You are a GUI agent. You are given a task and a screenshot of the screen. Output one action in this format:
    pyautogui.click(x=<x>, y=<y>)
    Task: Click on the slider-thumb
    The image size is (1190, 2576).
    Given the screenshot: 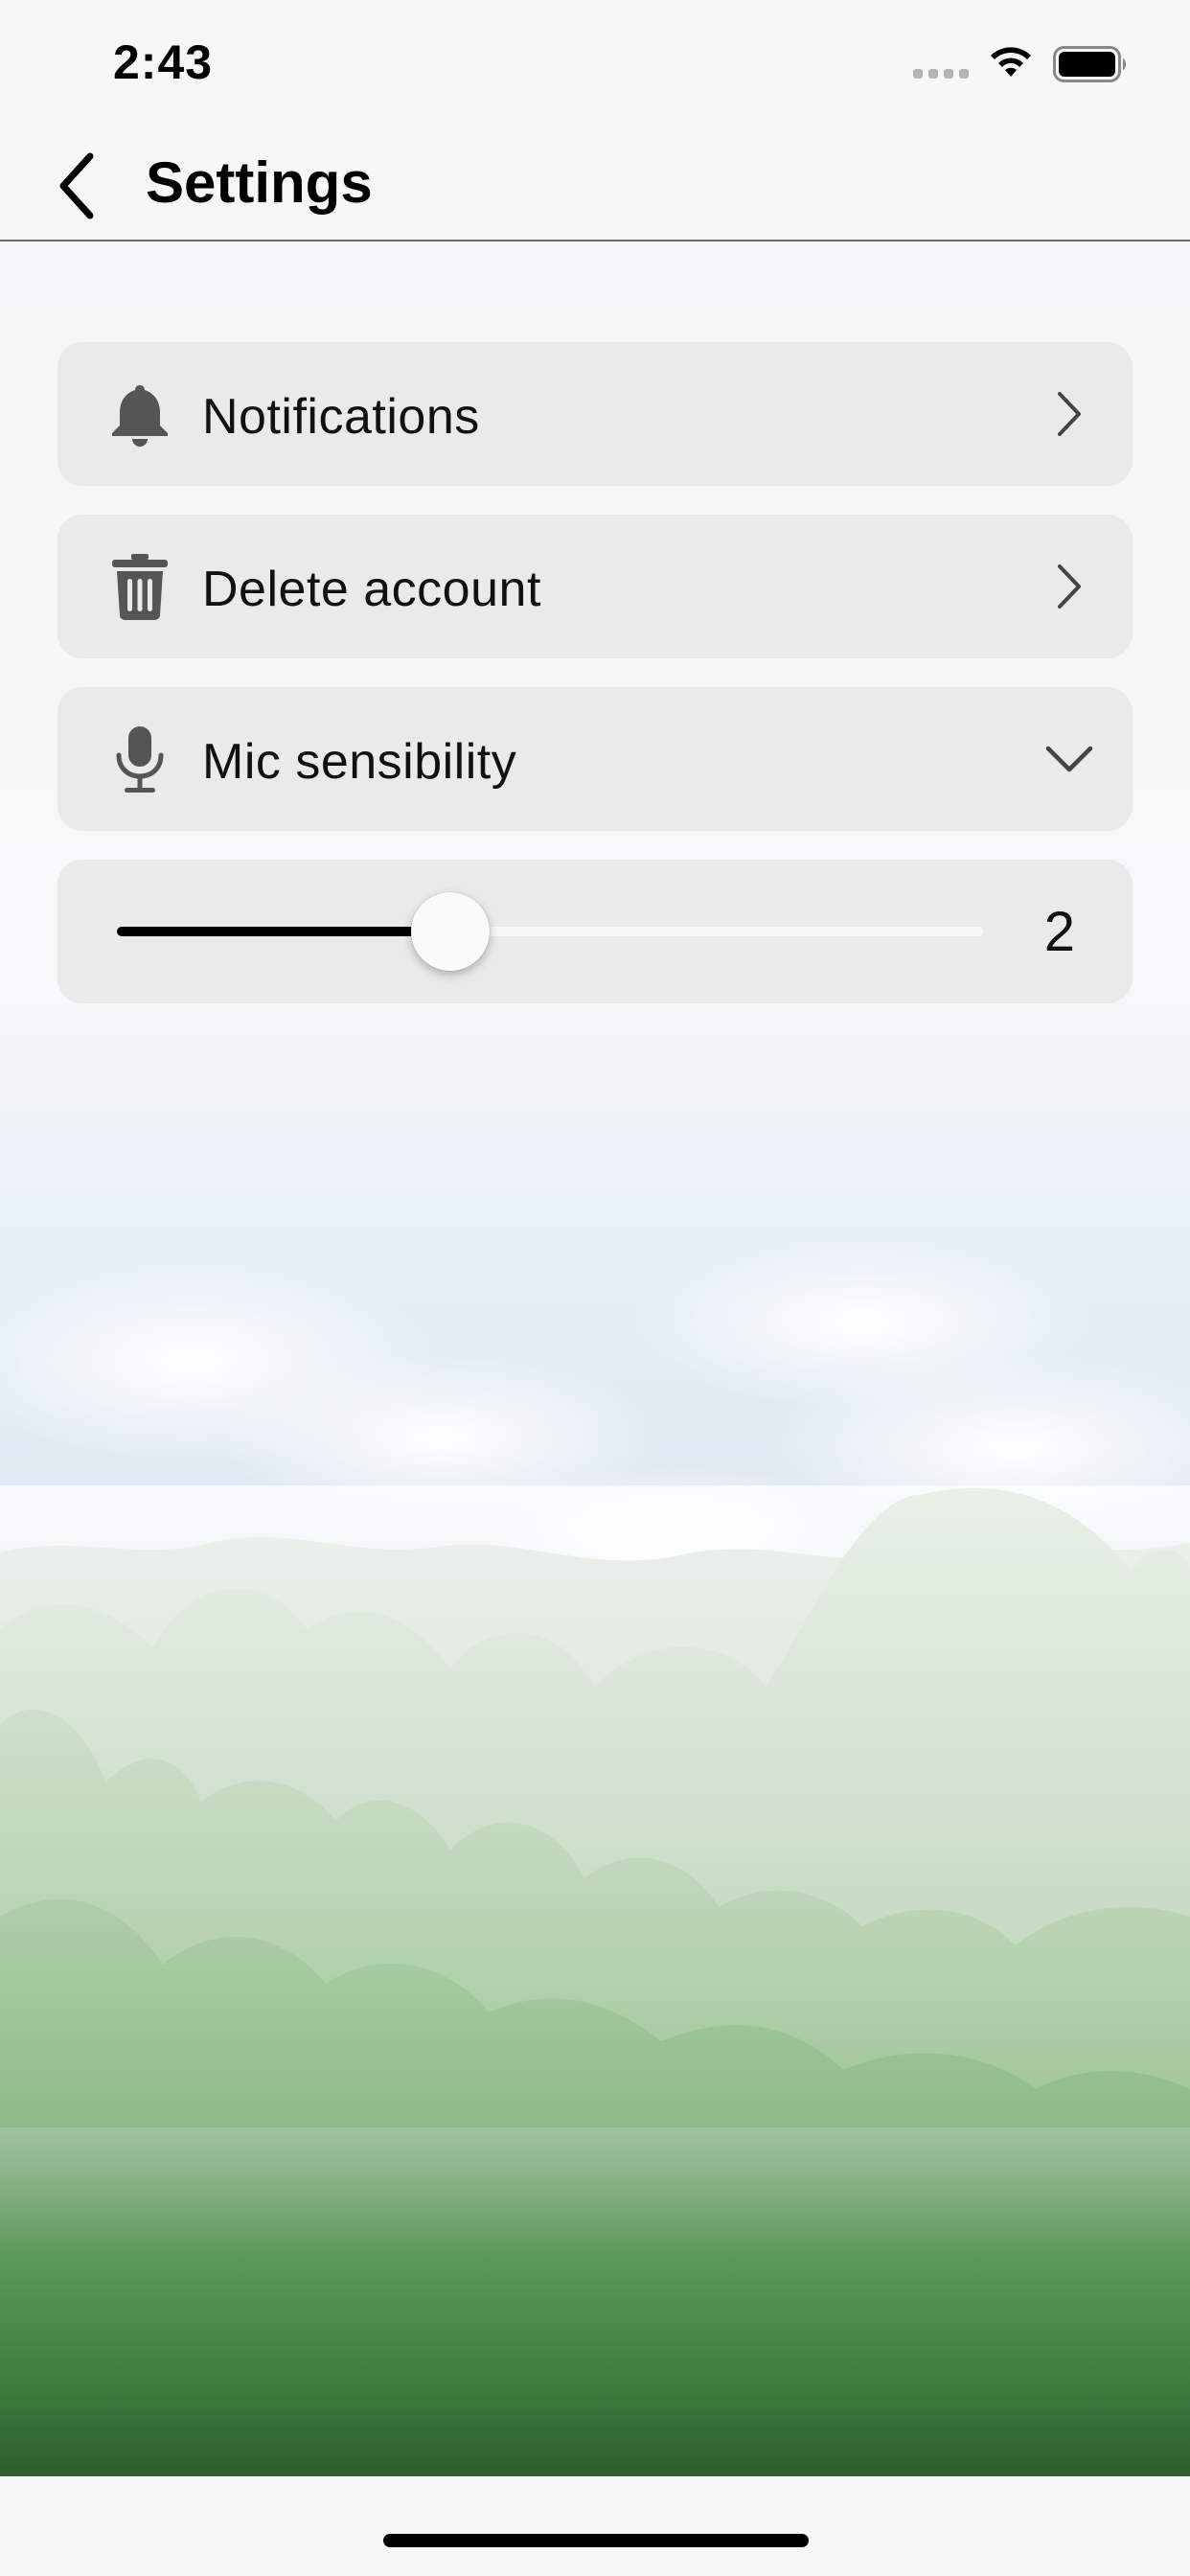 What is the action you would take?
    pyautogui.click(x=451, y=931)
    